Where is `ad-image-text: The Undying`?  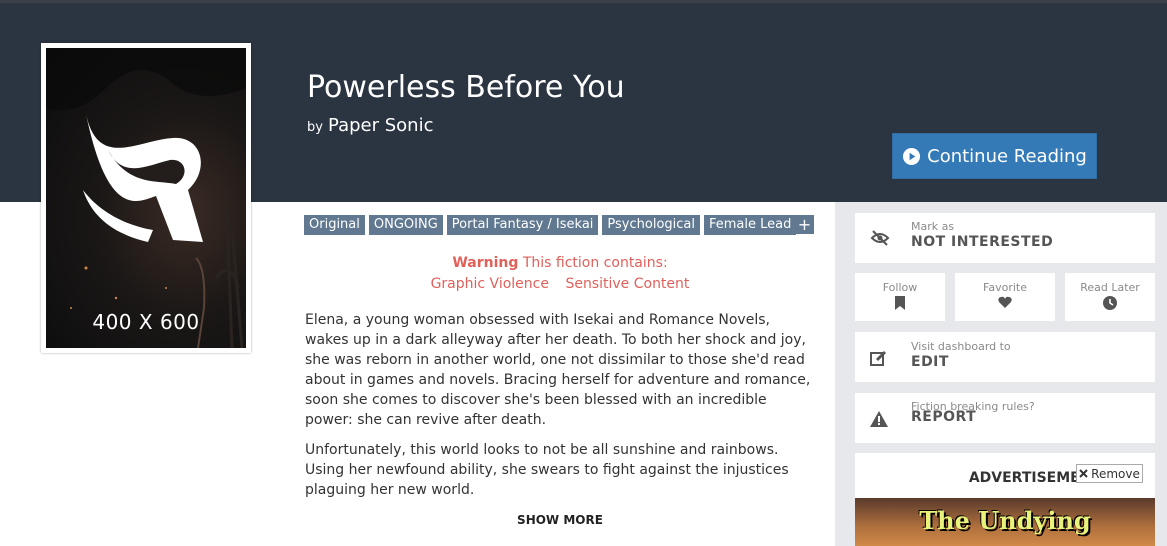
ad-image-text: The Undying is located at coordinates (1005, 520).